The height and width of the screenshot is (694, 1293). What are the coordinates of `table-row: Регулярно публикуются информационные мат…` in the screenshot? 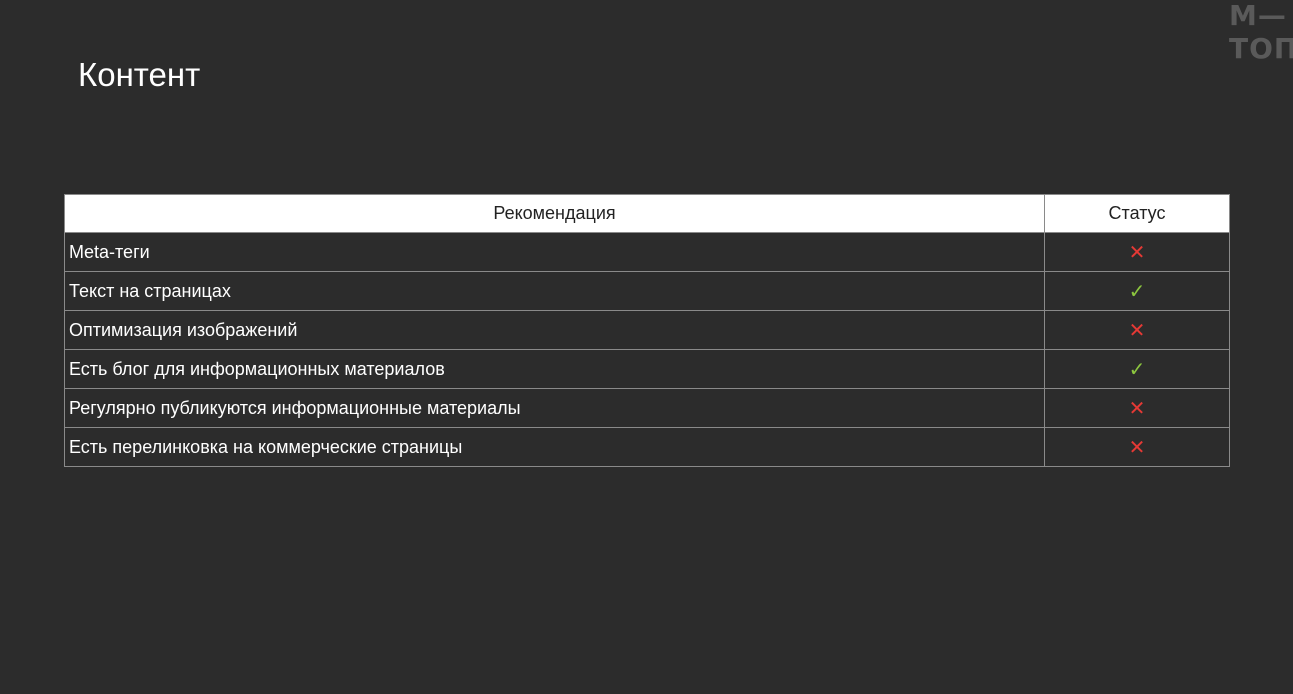 It's located at (647, 408).